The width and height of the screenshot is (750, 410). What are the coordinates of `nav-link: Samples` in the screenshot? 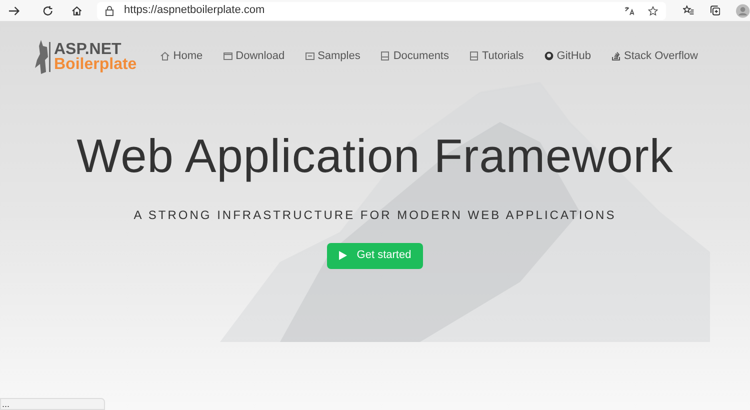 It's located at (332, 56).